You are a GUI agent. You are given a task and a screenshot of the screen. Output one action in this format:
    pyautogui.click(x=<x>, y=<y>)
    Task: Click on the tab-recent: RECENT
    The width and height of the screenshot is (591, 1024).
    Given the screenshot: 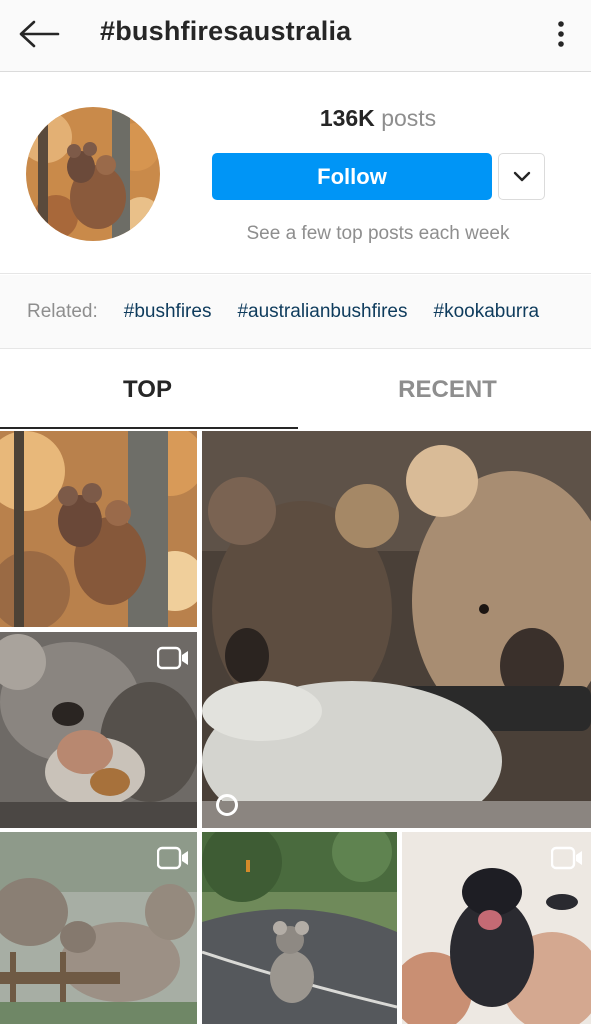 What is the action you would take?
    pyautogui.click(x=445, y=389)
    